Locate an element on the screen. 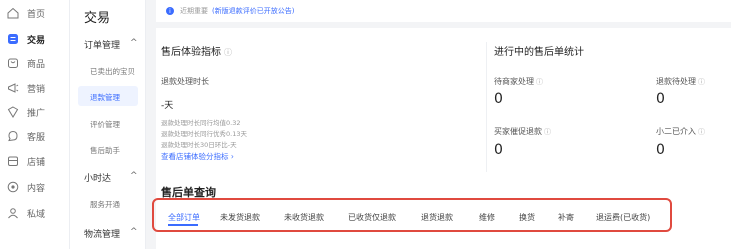 Image resolution: width=731 pixels, height=249 pixels. stat-label-text: 退款待处理 is located at coordinates (676, 81).